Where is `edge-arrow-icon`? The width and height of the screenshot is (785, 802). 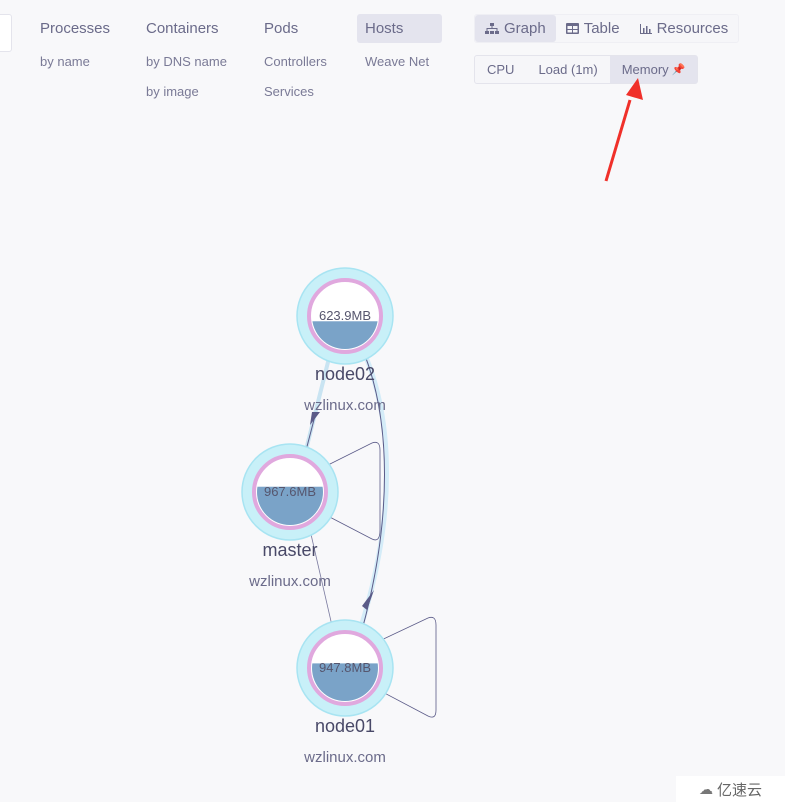 edge-arrow-icon is located at coordinates (368, 600).